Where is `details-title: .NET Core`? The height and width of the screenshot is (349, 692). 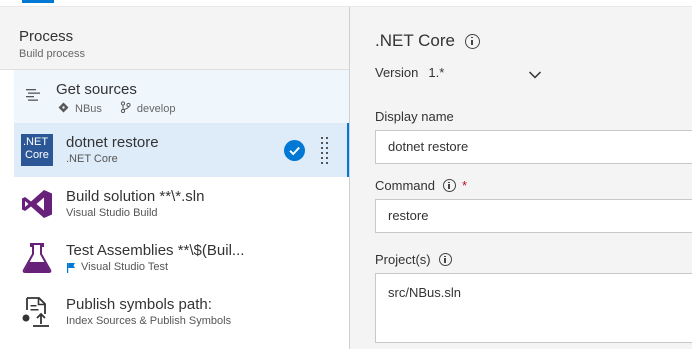 details-title: .NET Core is located at coordinates (415, 40).